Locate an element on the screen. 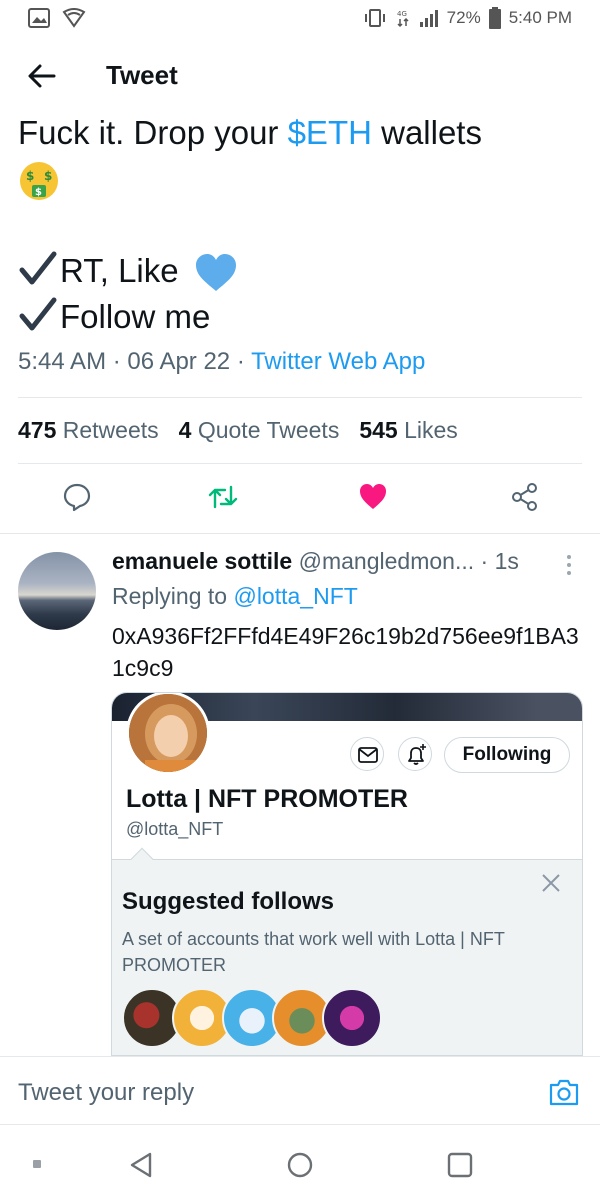  avatar-portrait-icon is located at coordinates (168, 733).